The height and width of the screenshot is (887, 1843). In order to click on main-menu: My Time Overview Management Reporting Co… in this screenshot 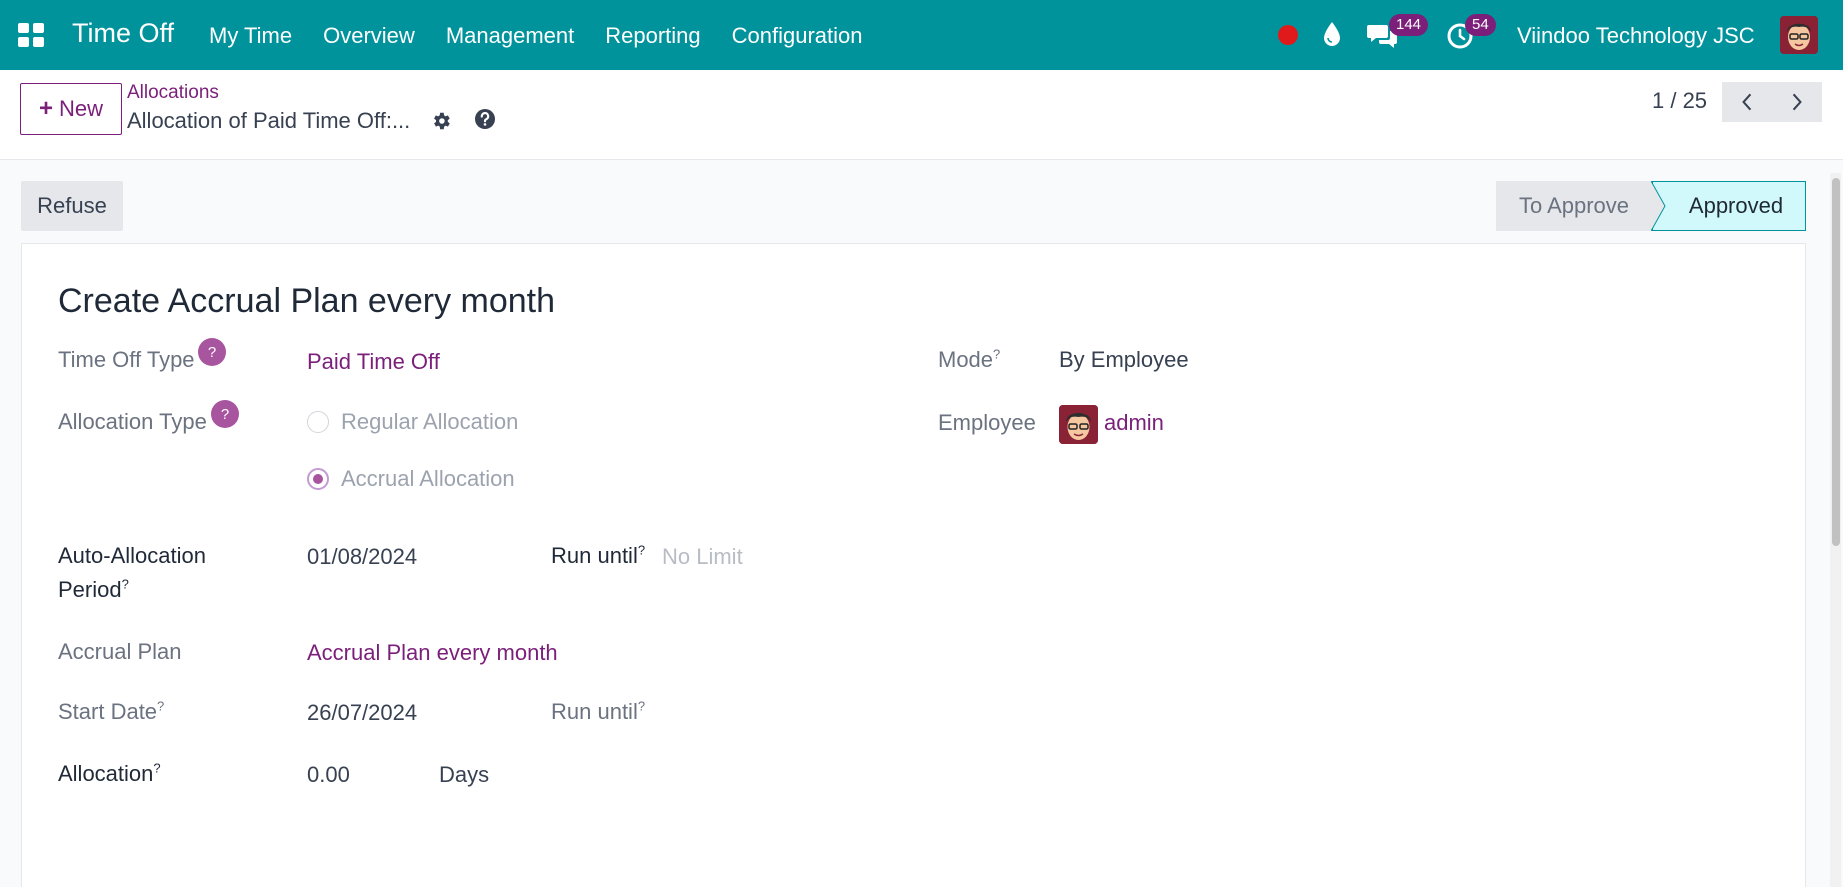, I will do `click(536, 36)`.